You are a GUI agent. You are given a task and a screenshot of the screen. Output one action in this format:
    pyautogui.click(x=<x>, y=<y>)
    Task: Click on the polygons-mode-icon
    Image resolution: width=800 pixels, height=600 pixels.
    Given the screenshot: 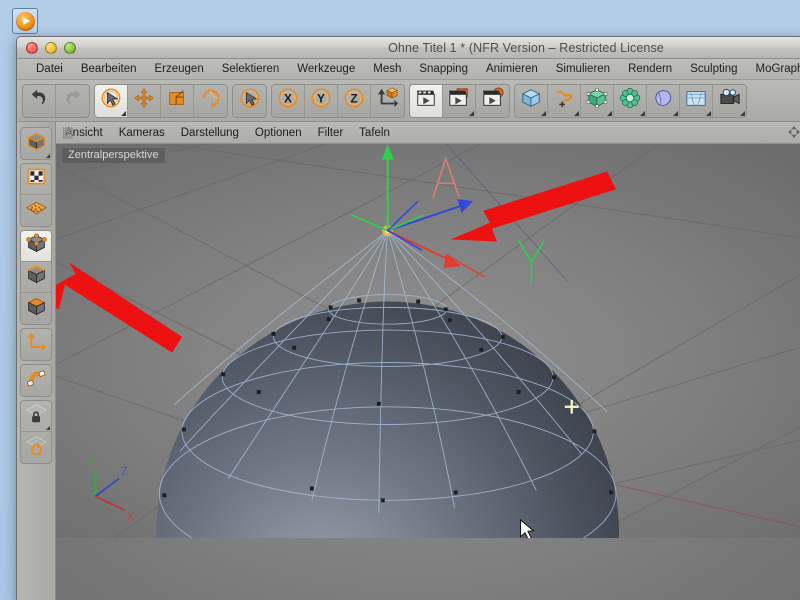 What is the action you would take?
    pyautogui.click(x=36, y=309)
    